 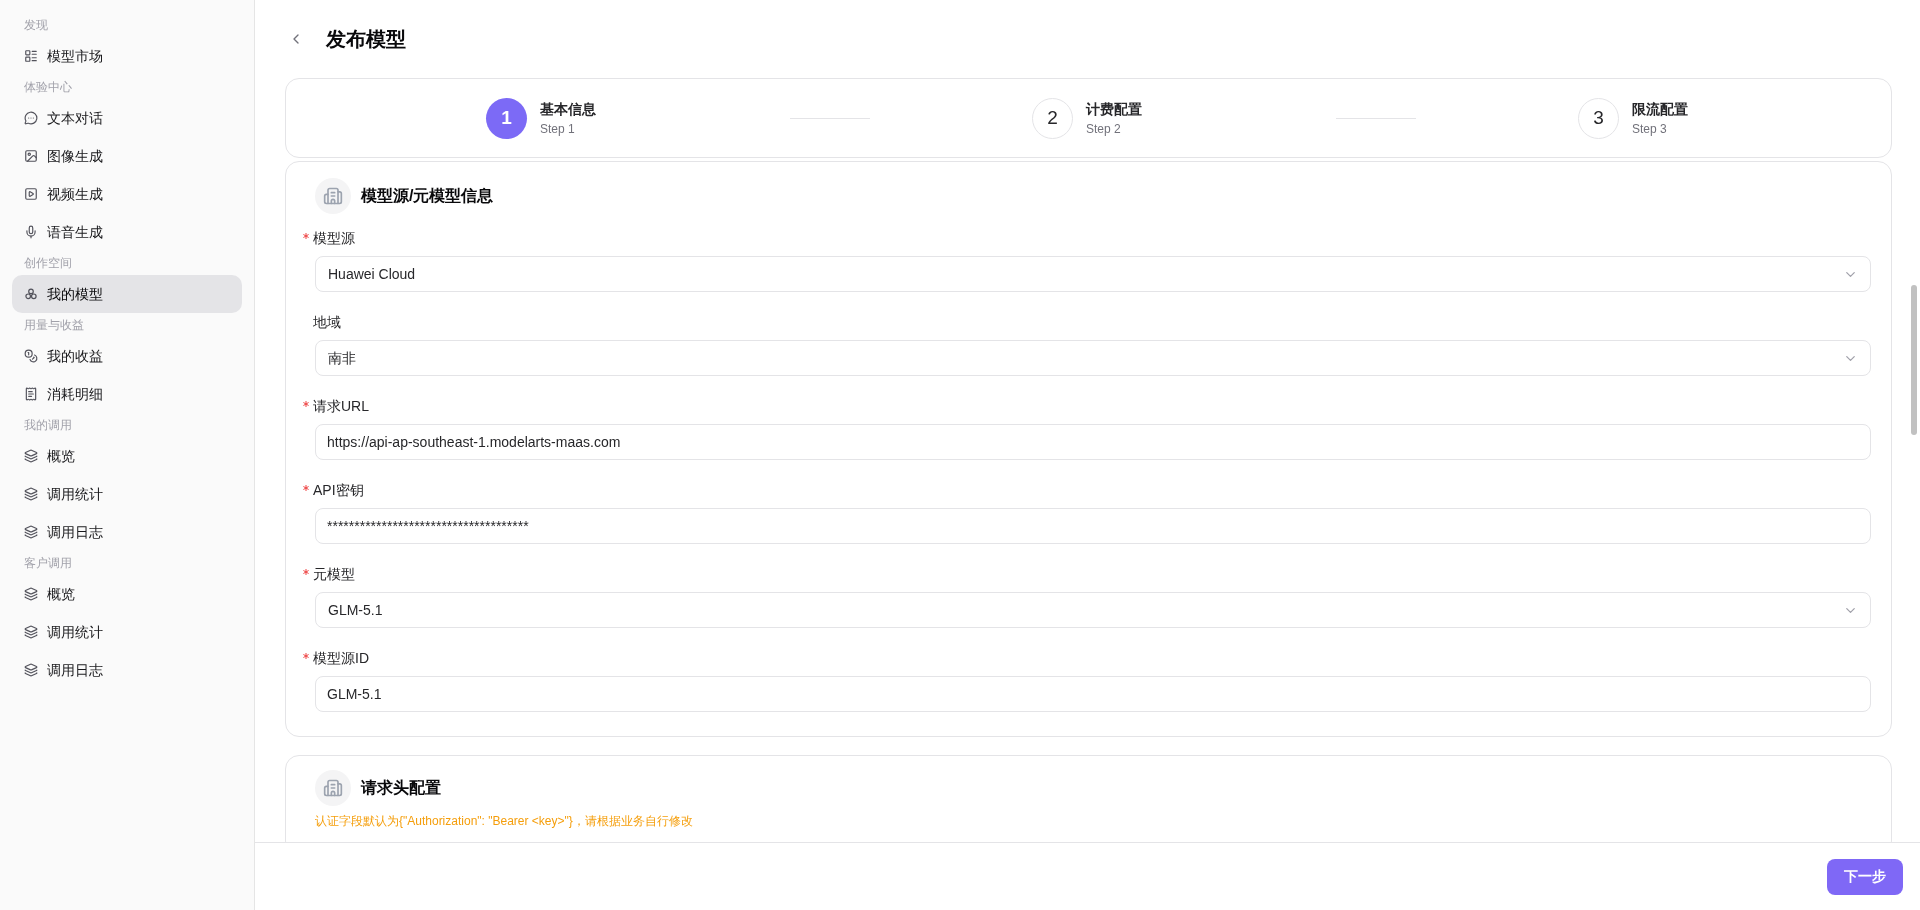 I want to click on card-title: 请求头配置, so click(x=401, y=788).